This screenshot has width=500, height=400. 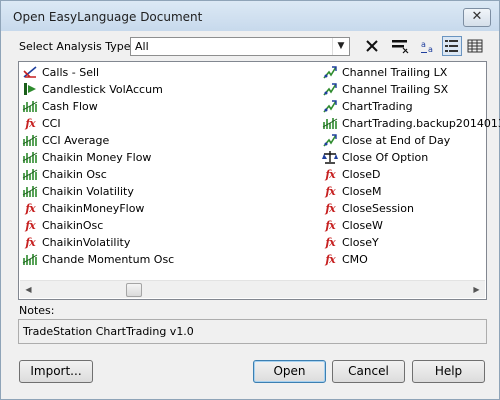 I want to click on list-item: fx CloseM, so click(x=351, y=191).